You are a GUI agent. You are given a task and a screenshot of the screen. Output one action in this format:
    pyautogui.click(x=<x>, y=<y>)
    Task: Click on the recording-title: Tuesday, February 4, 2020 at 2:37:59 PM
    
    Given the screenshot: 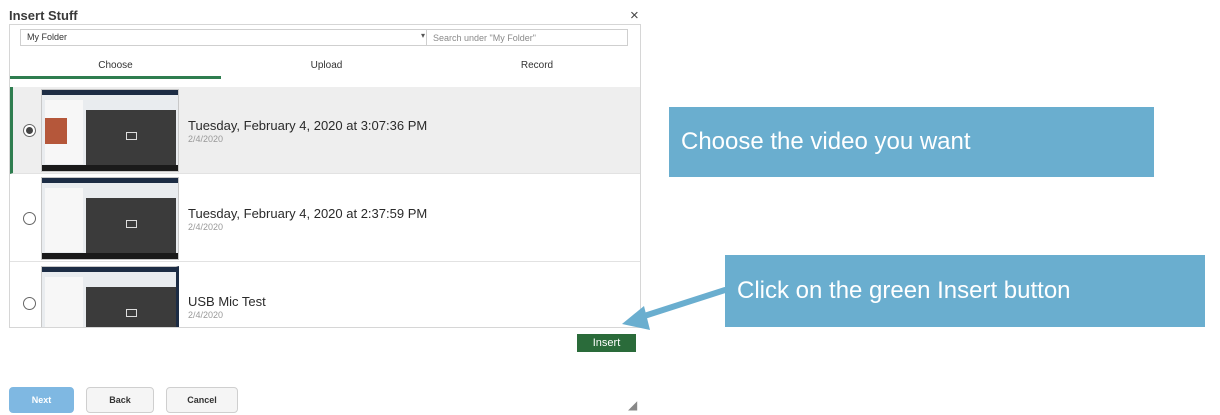 What is the action you would take?
    pyautogui.click(x=308, y=213)
    